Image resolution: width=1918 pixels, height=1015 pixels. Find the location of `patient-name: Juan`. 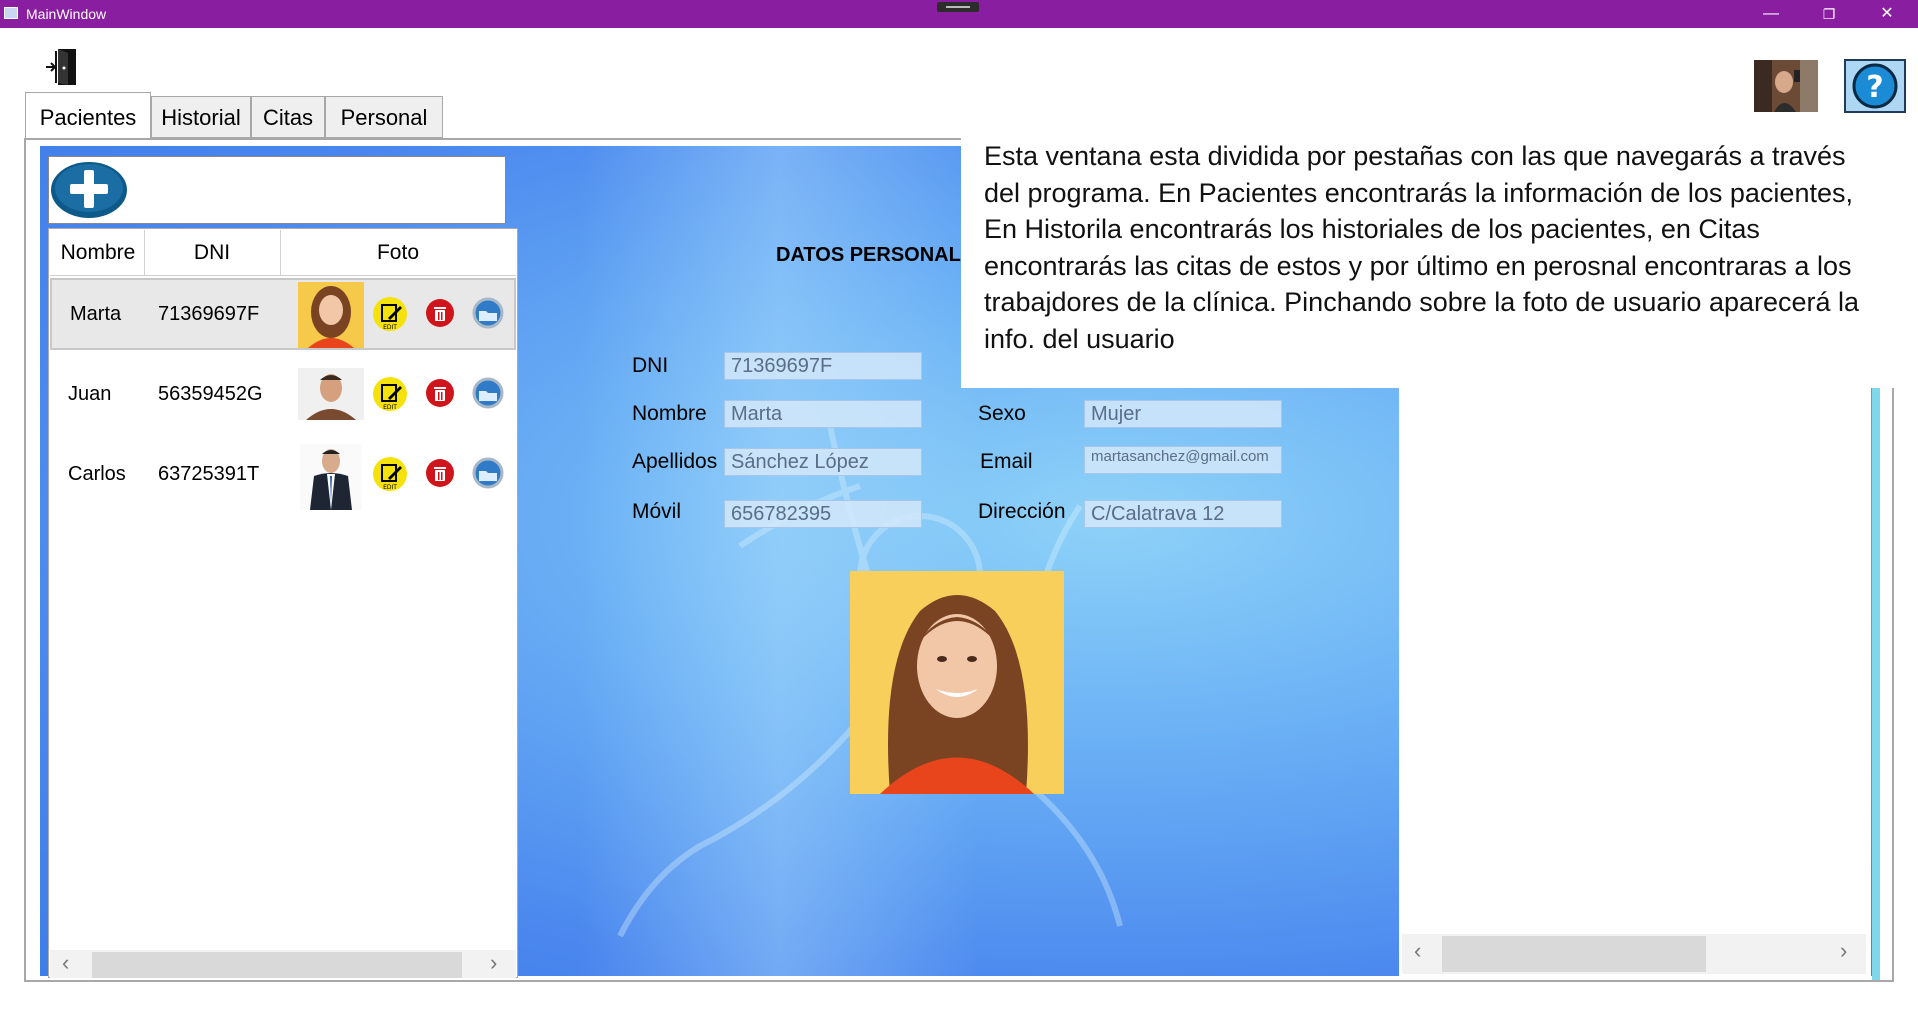

patient-name: Juan is located at coordinates (90, 394).